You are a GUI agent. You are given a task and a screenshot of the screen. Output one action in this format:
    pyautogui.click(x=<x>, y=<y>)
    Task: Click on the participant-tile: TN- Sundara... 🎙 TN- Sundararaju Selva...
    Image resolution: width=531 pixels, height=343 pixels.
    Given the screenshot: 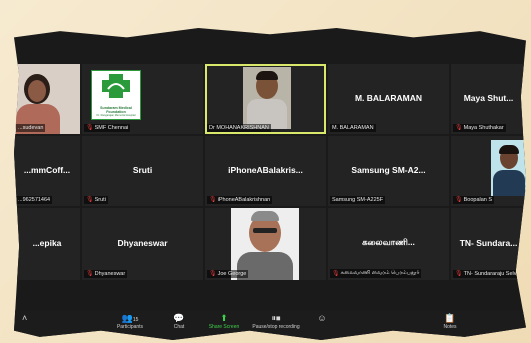 What is the action you would take?
    pyautogui.click(x=488, y=244)
    